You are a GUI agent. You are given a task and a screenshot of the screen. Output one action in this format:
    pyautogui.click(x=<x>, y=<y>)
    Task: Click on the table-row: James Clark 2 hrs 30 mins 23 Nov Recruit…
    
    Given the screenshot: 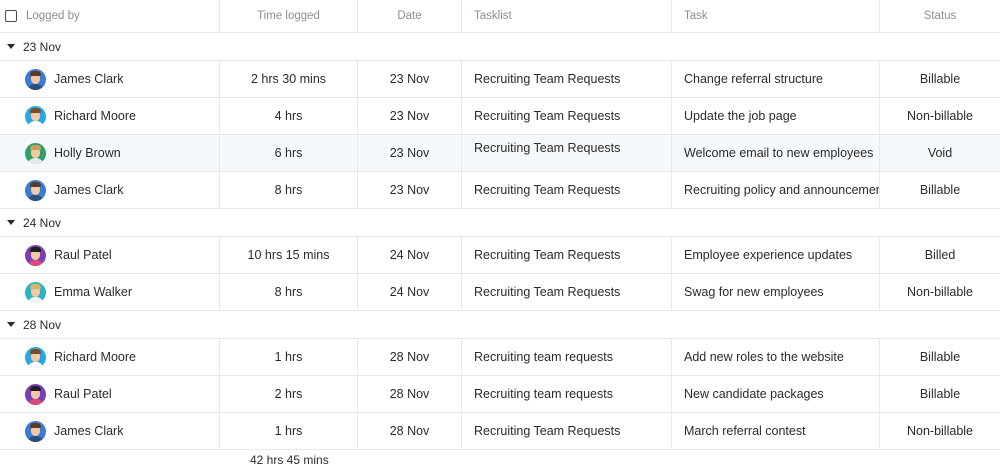 What is the action you would take?
    pyautogui.click(x=500, y=79)
    